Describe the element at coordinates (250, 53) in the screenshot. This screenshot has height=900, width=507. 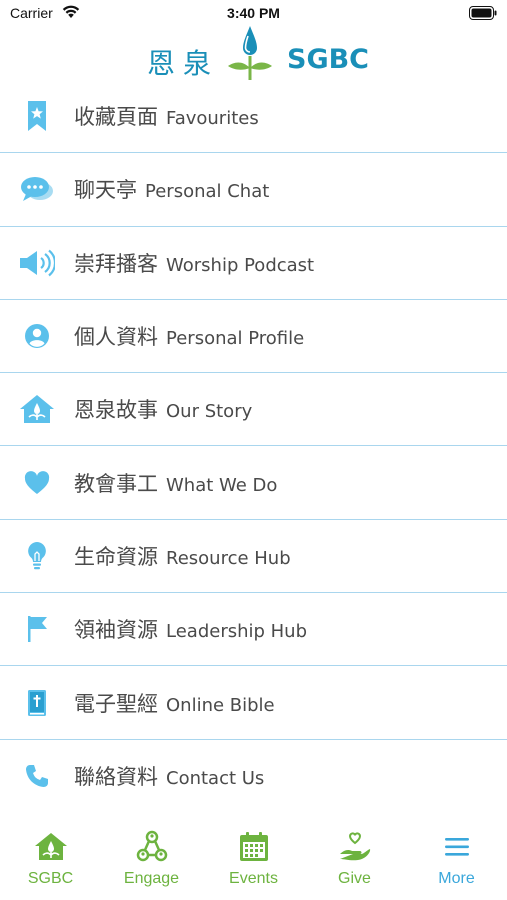
I see `logo-sprout-icon` at that location.